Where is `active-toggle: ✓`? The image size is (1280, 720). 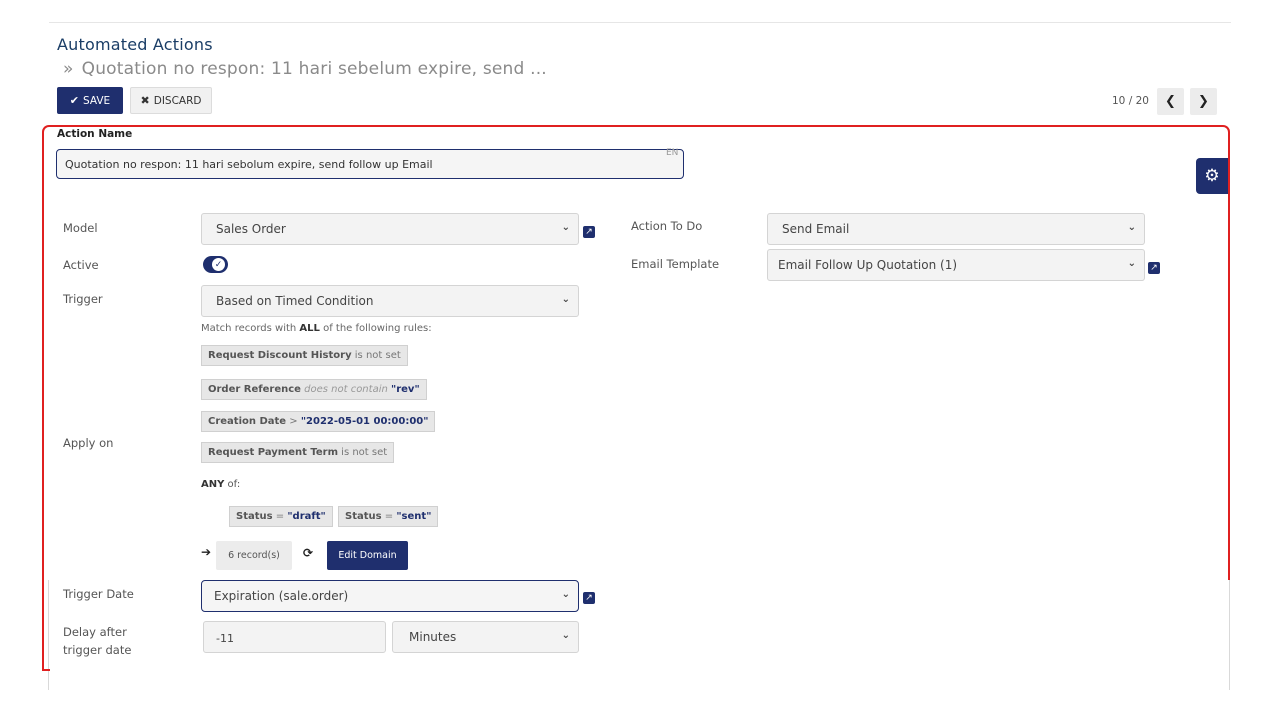
active-toggle: ✓ is located at coordinates (215, 264).